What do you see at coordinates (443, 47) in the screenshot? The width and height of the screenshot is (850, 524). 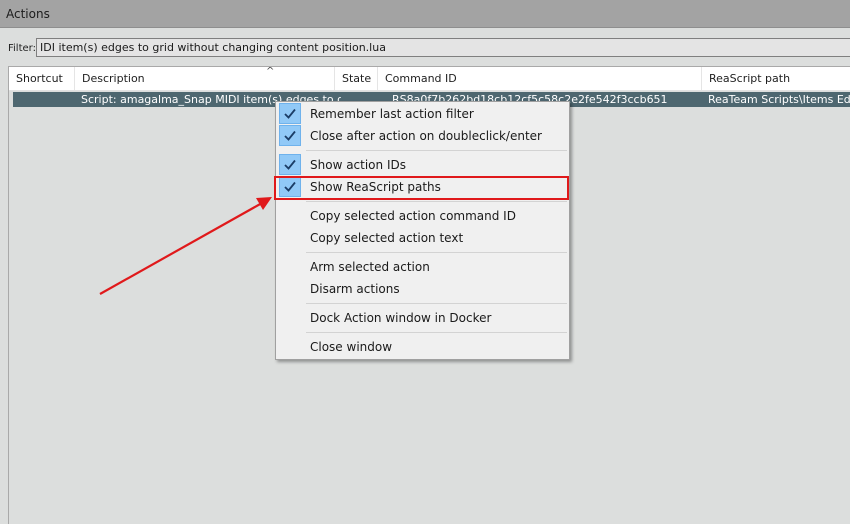 I see `filter-input` at bounding box center [443, 47].